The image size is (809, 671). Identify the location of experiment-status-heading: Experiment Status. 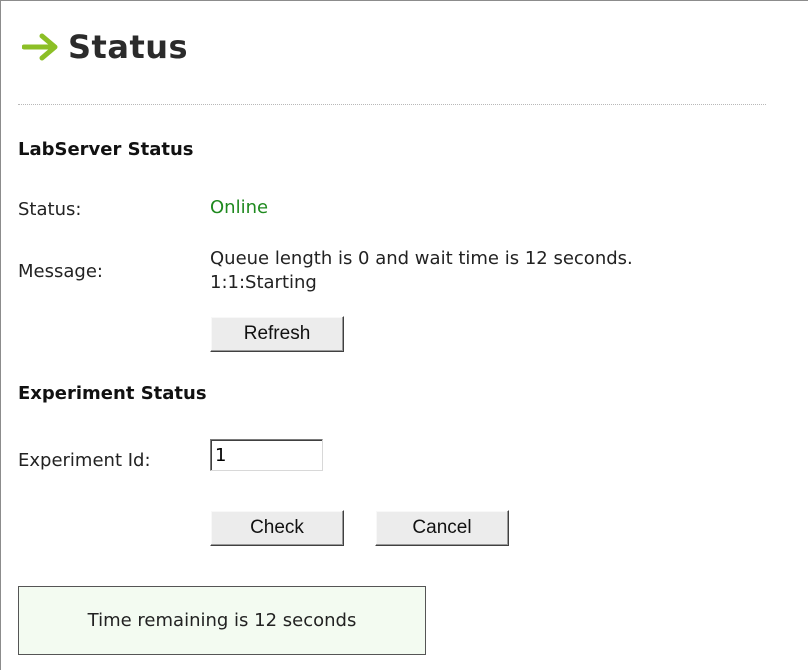
(112, 393).